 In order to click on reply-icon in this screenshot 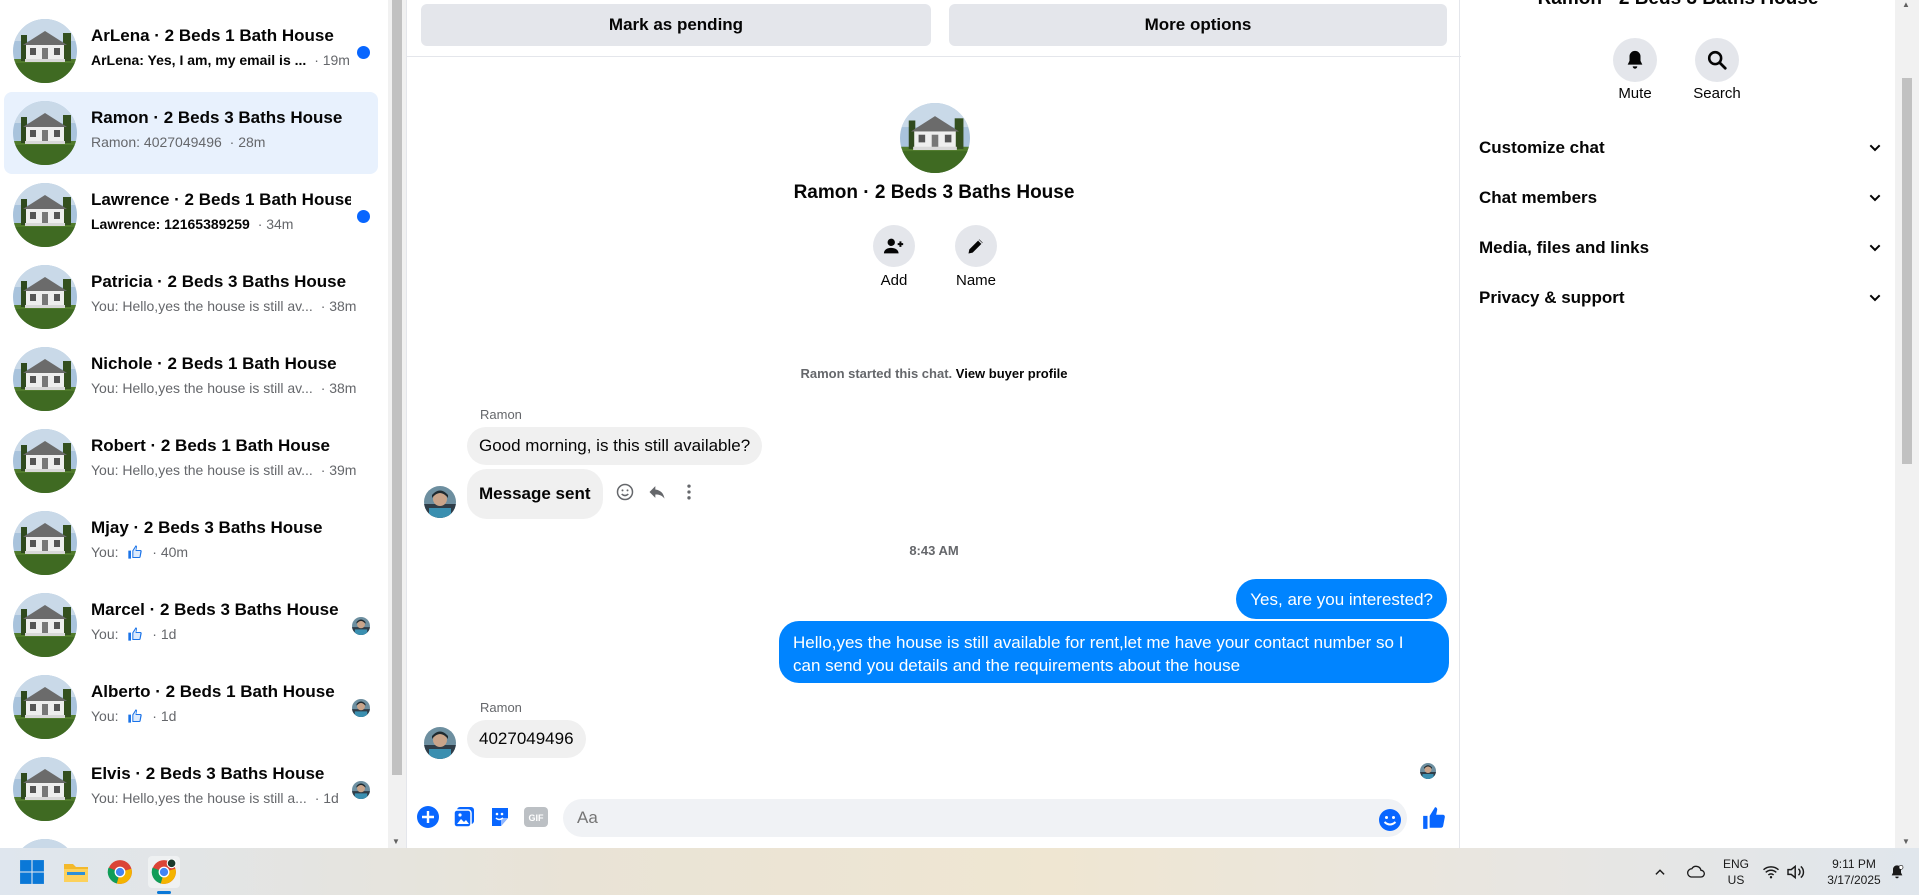, I will do `click(657, 492)`.